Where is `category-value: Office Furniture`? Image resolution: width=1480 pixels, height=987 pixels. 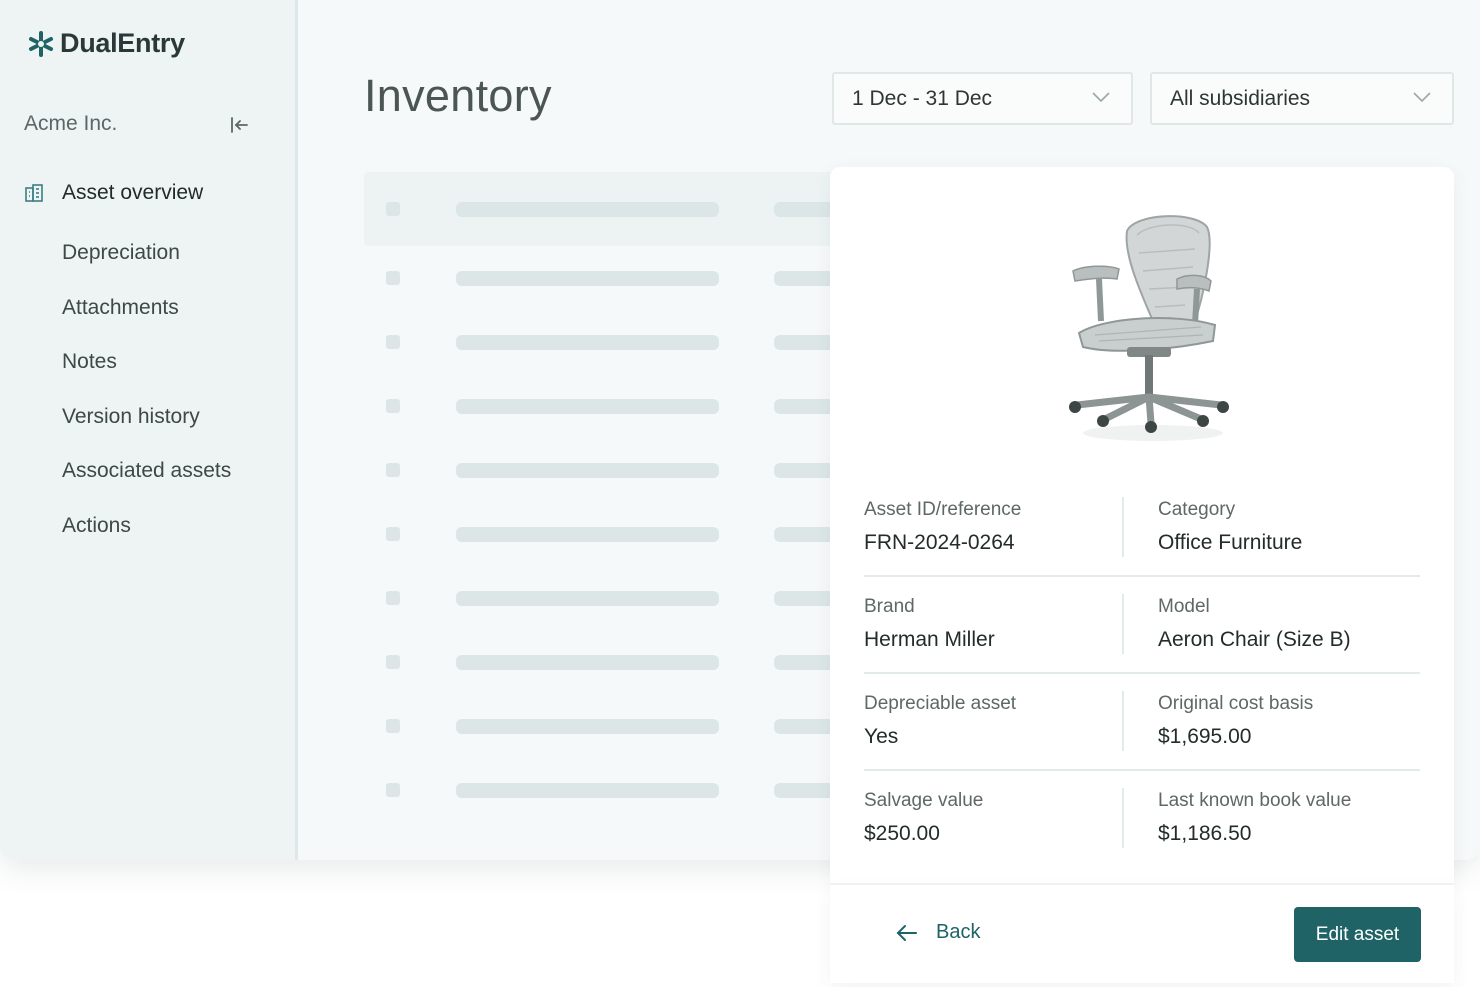
category-value: Office Furniture is located at coordinates (1230, 542).